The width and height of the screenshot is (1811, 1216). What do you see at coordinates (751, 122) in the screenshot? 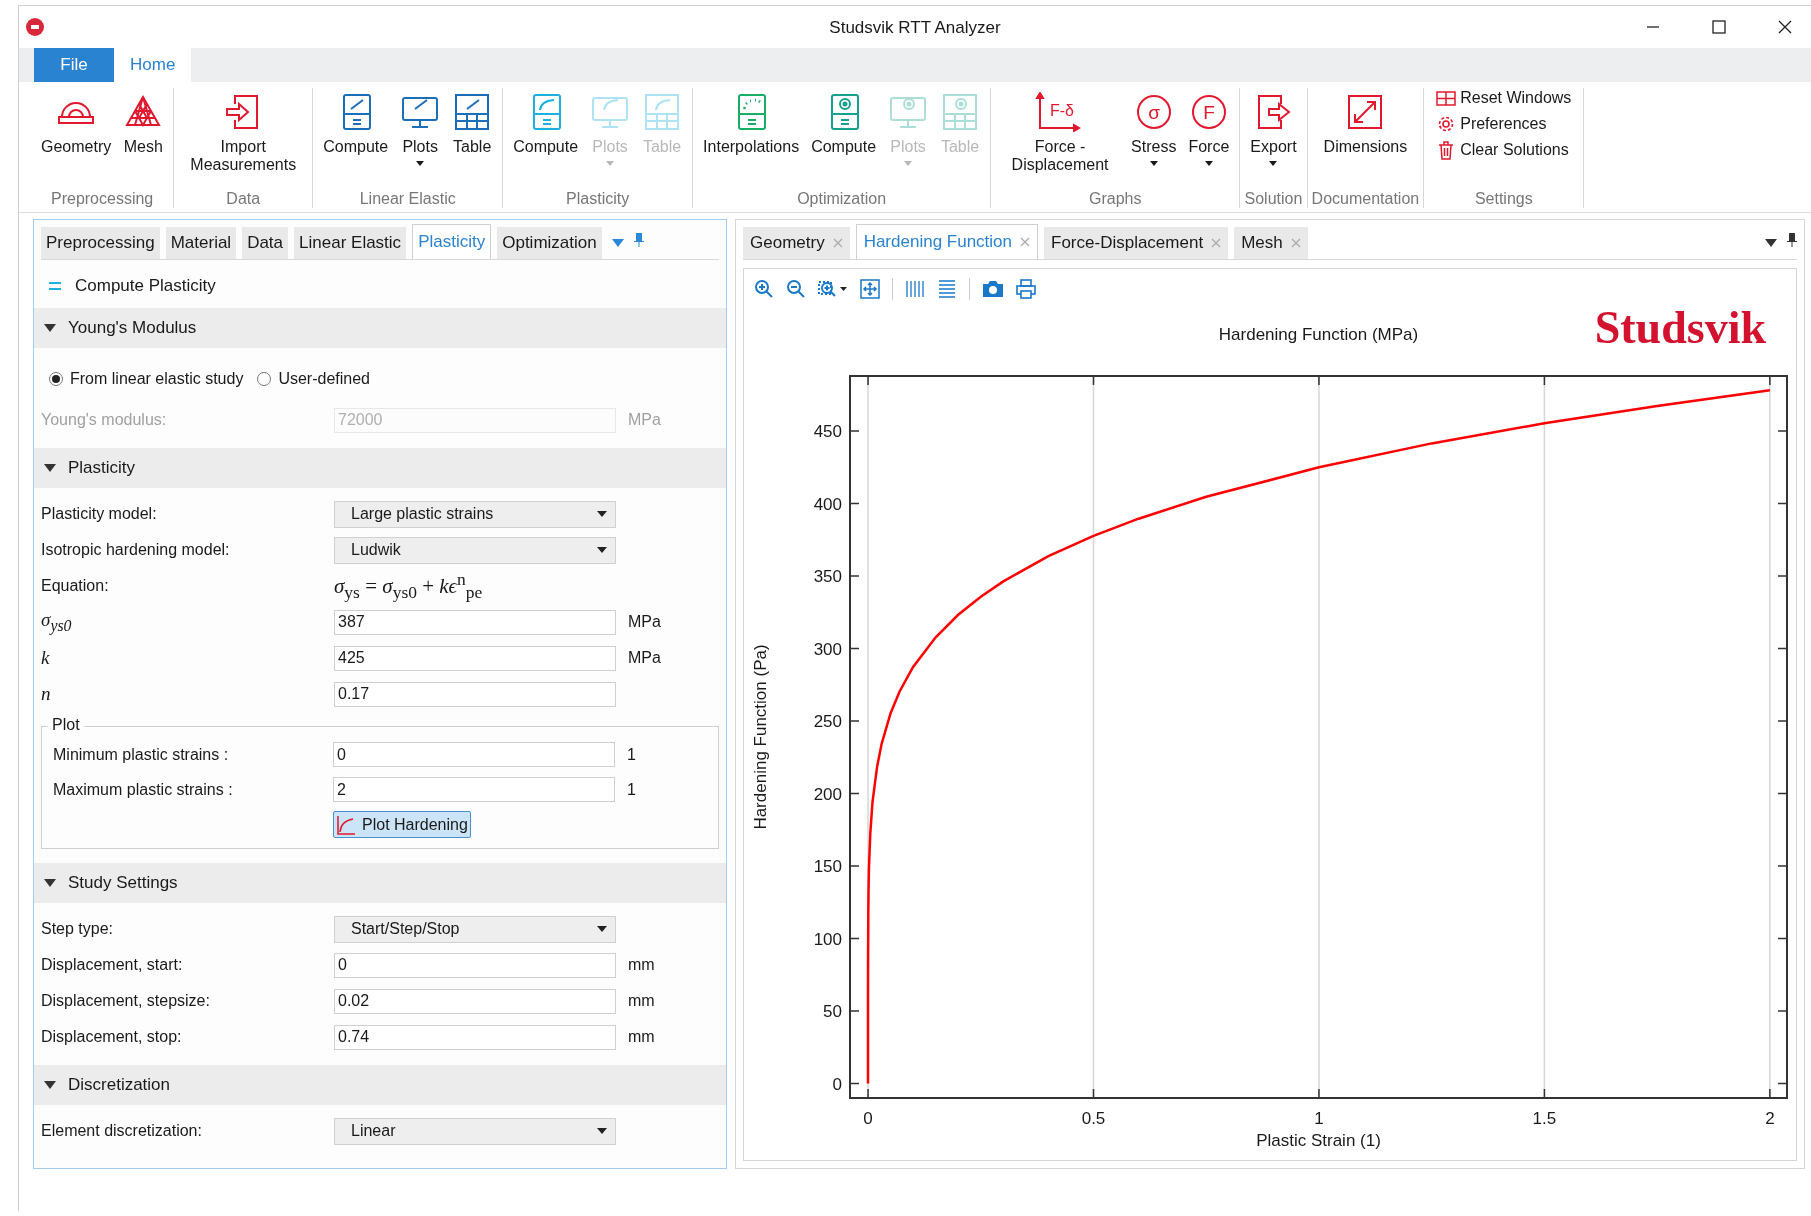
I see `ribbon-button: Interpolations` at bounding box center [751, 122].